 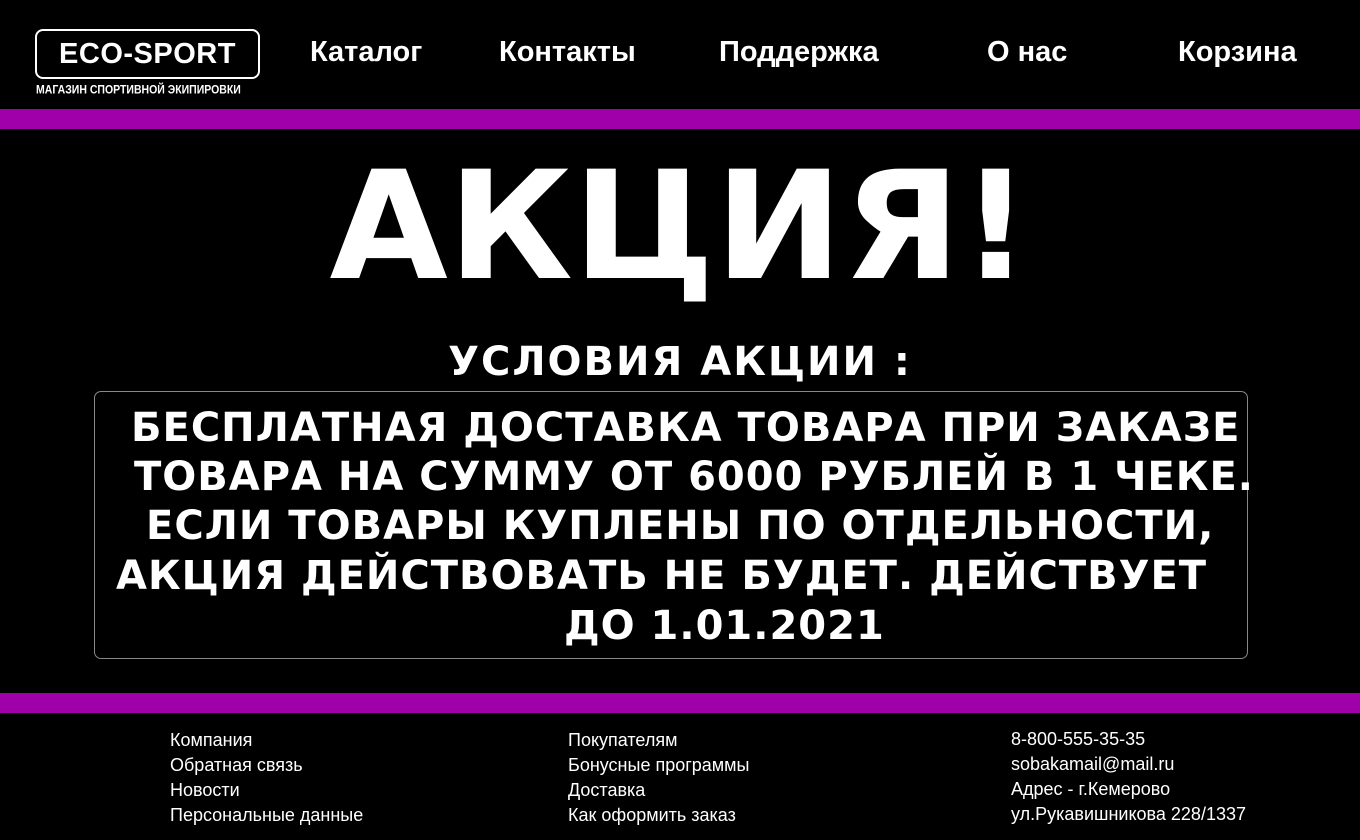 I want to click on footer-address-street: ул.Рукавишникова 228/1337, so click(x=1128, y=814).